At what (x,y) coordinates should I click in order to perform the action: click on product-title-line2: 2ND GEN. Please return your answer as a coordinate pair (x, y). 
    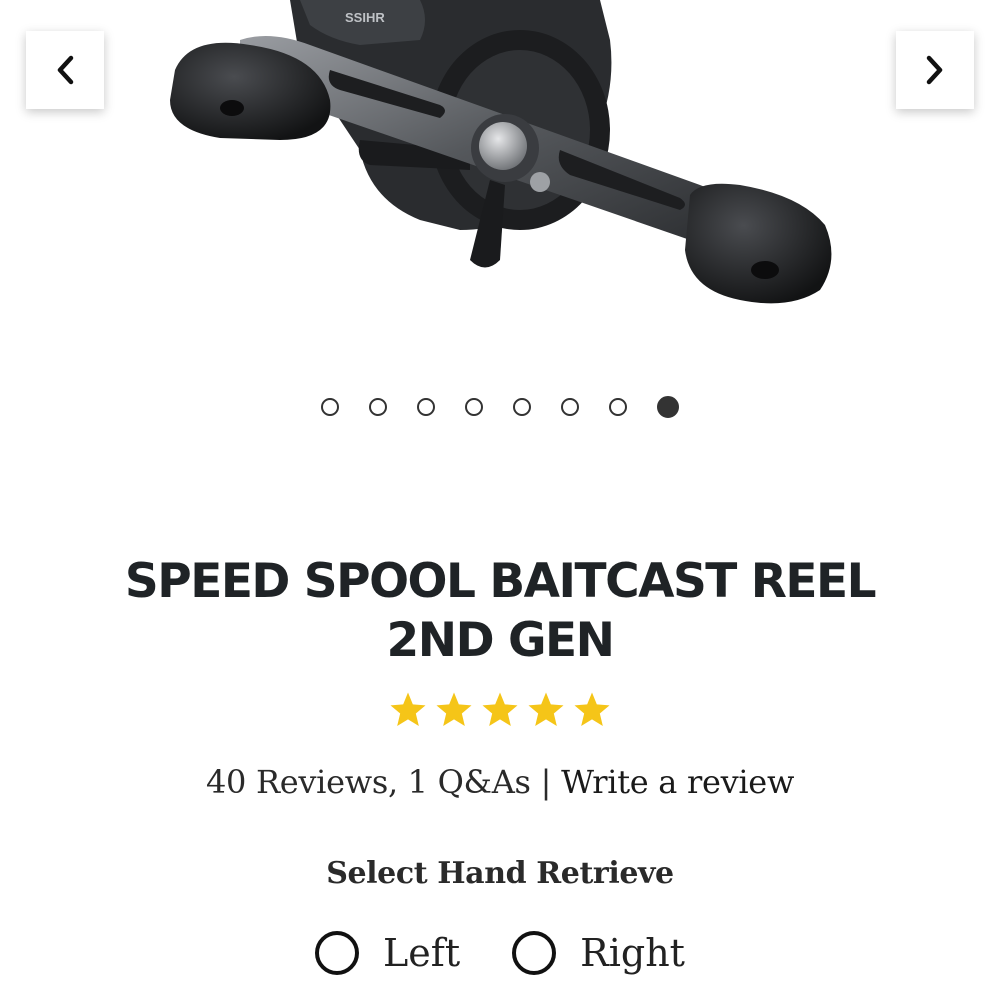
    Looking at the image, I should click on (500, 640).